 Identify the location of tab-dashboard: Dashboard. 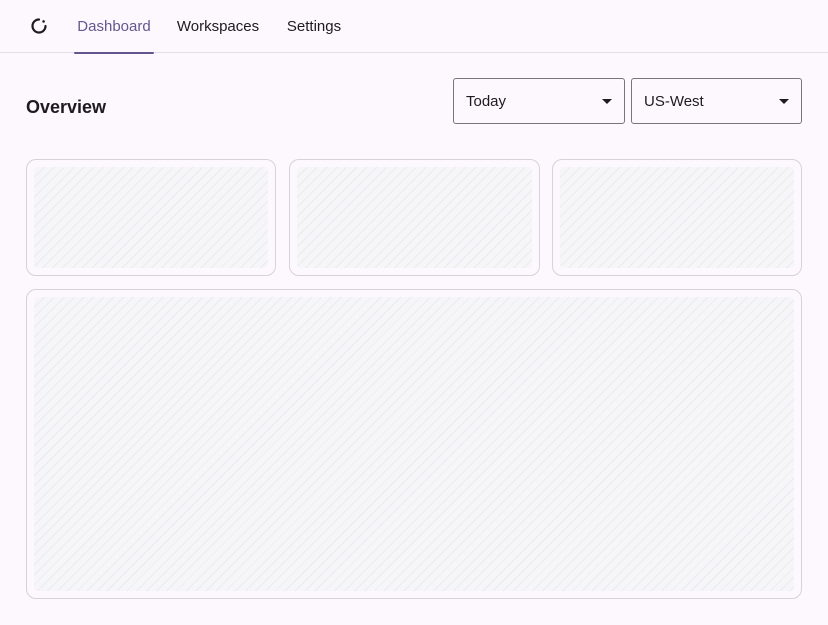
(114, 27).